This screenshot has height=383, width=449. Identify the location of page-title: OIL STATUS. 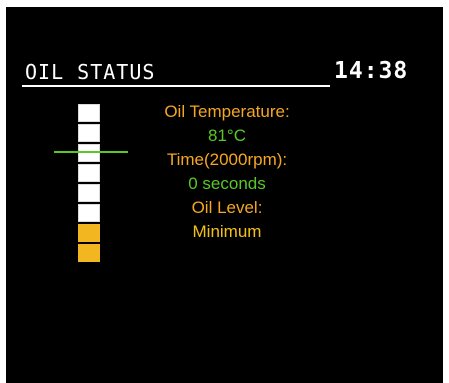
(90, 72).